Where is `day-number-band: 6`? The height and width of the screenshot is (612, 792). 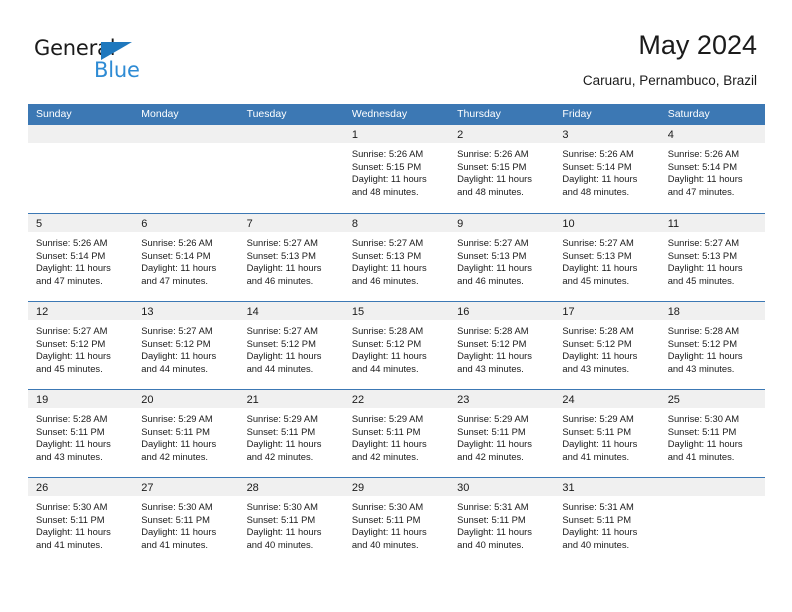
day-number-band: 6 is located at coordinates (186, 223).